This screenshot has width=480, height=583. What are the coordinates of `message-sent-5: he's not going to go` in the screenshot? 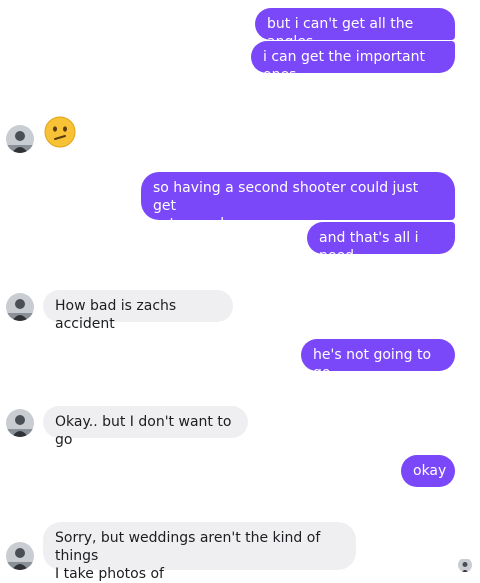 It's located at (378, 360).